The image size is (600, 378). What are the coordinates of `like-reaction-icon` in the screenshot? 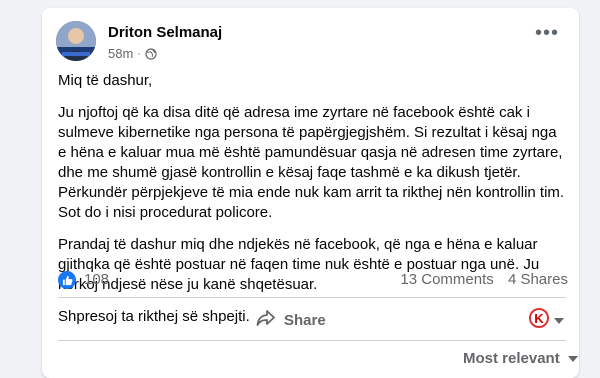 It's located at (67, 280).